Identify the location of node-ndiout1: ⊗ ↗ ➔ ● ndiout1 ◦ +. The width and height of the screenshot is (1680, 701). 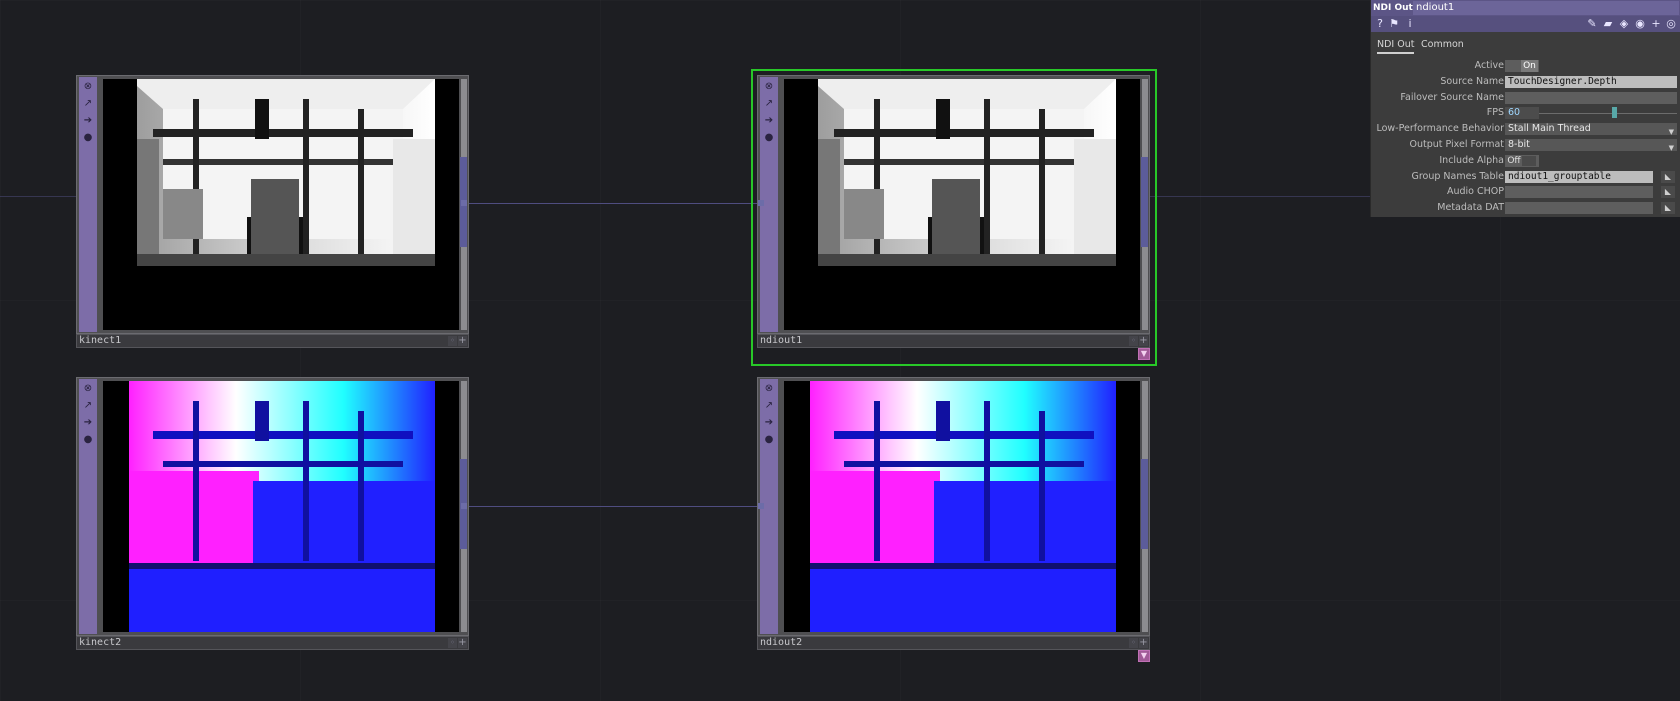
(953, 211).